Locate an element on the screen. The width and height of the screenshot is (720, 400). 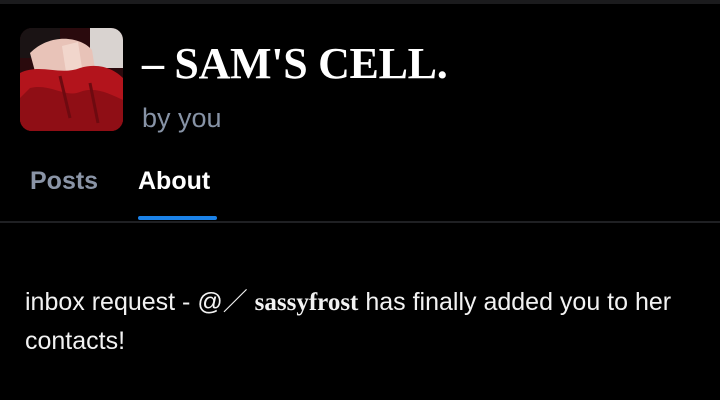
slash-glyph: ／ is located at coordinates (235, 302).